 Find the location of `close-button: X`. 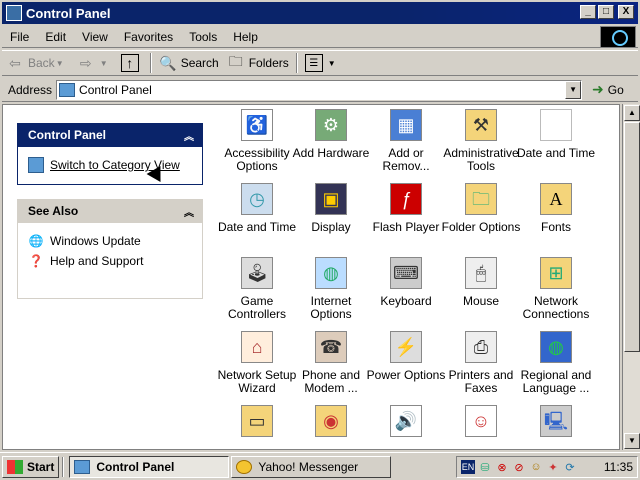

close-button: X is located at coordinates (626, 12).